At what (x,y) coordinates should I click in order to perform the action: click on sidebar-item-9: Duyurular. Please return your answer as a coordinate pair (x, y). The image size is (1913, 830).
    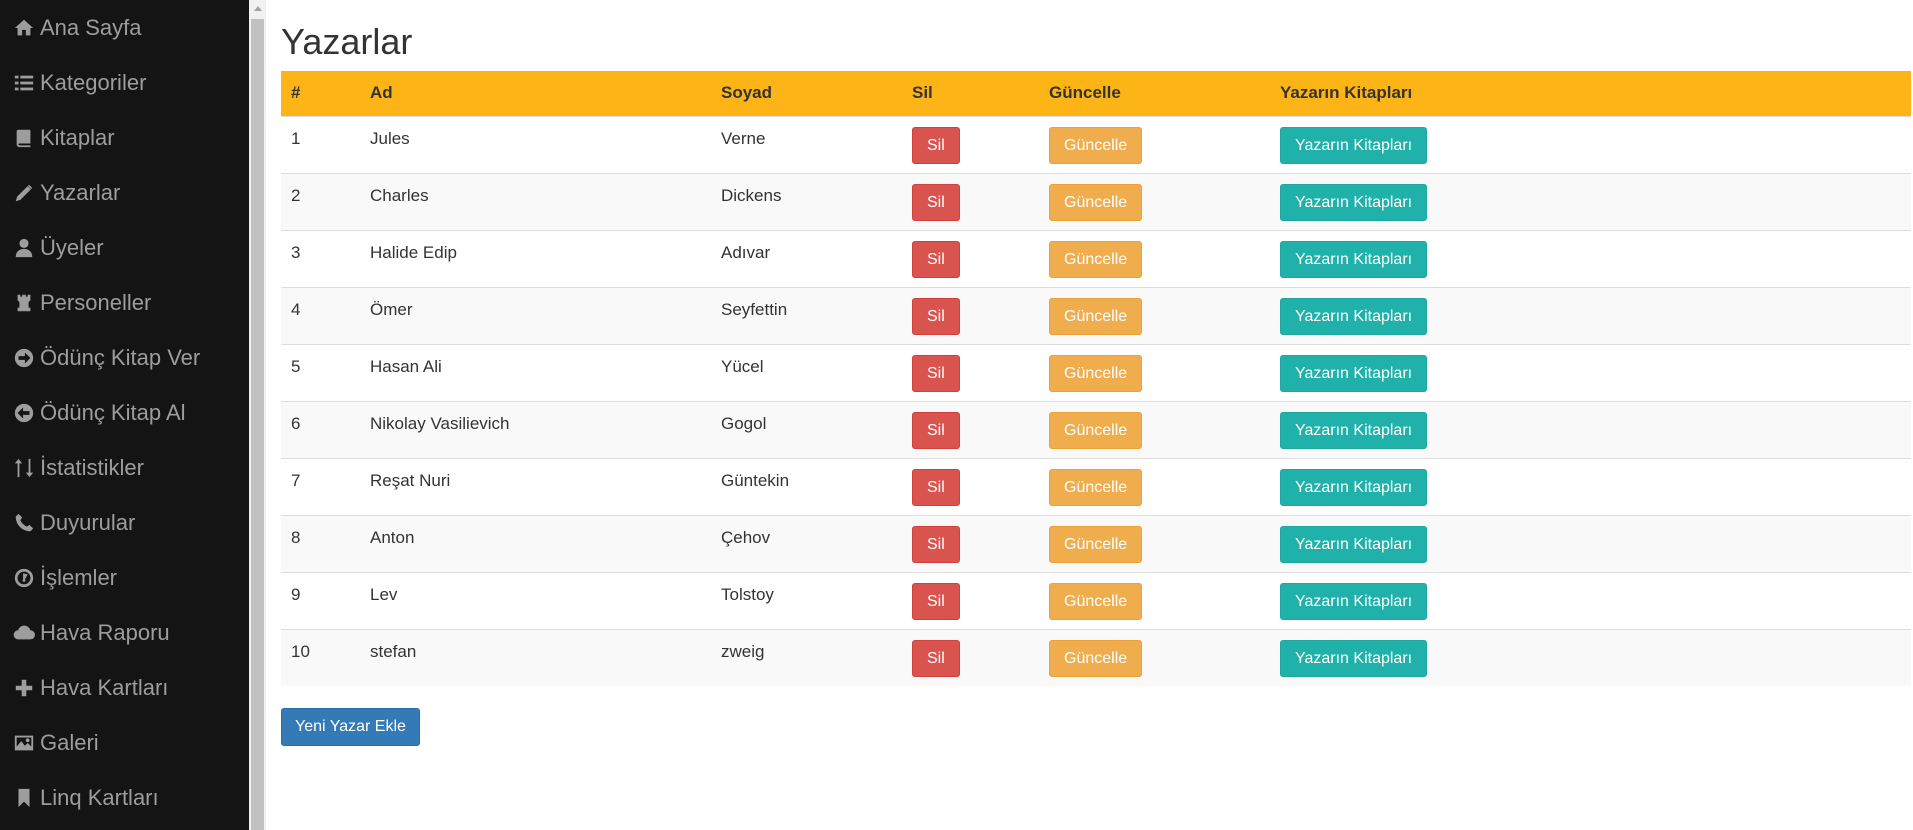
    Looking at the image, I should click on (124, 522).